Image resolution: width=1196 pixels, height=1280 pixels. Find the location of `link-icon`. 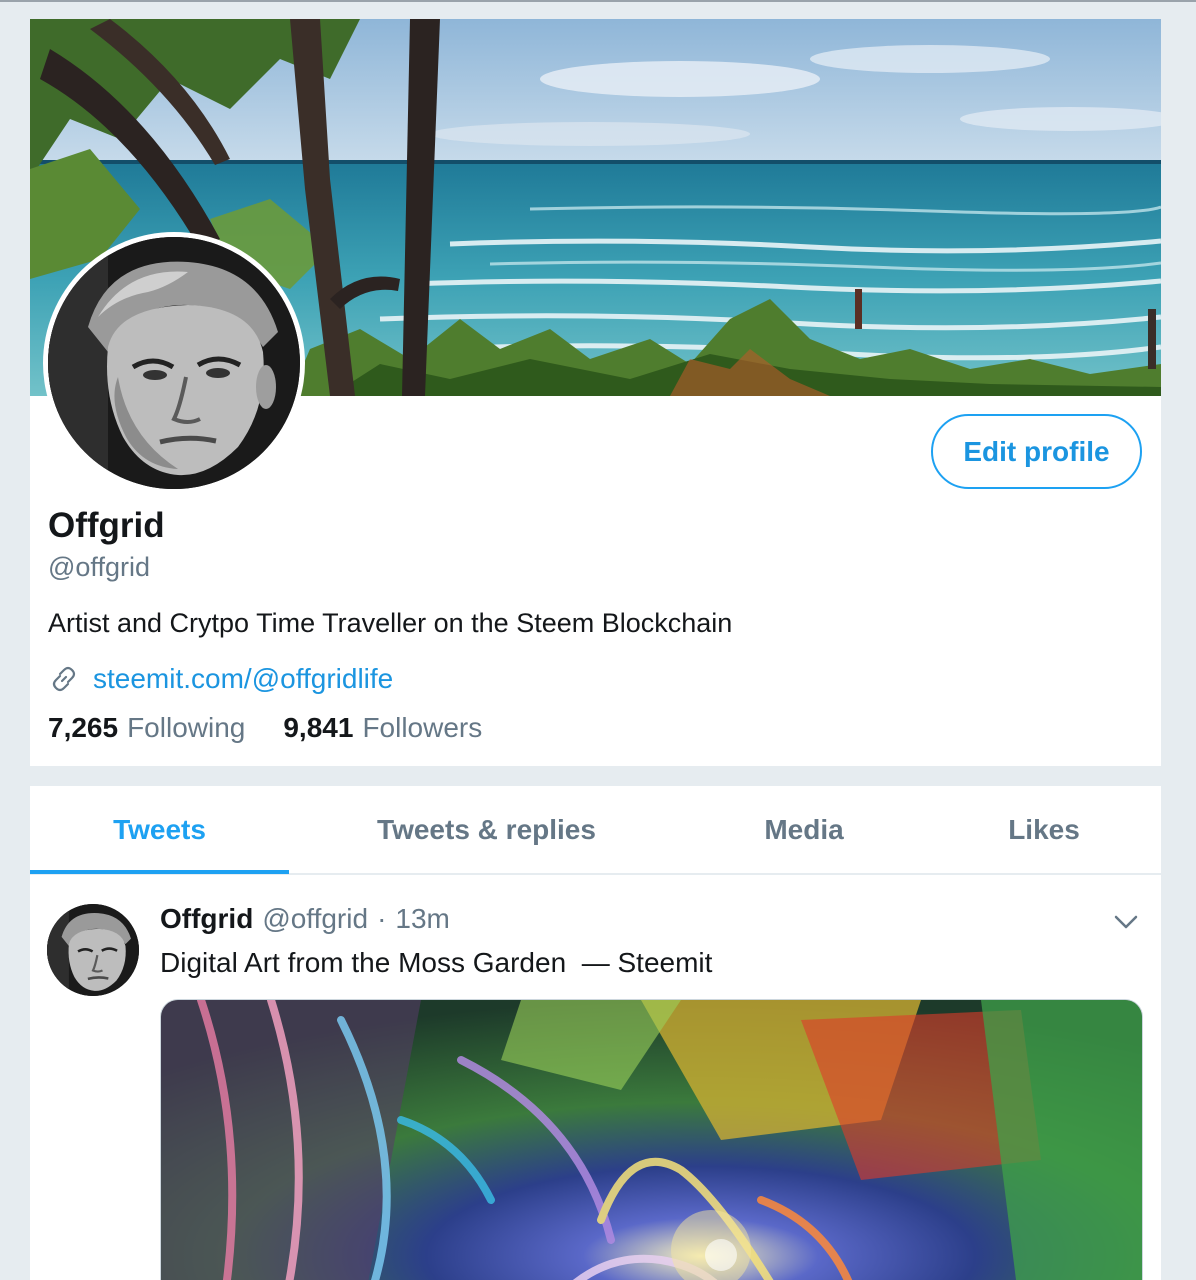

link-icon is located at coordinates (64, 679).